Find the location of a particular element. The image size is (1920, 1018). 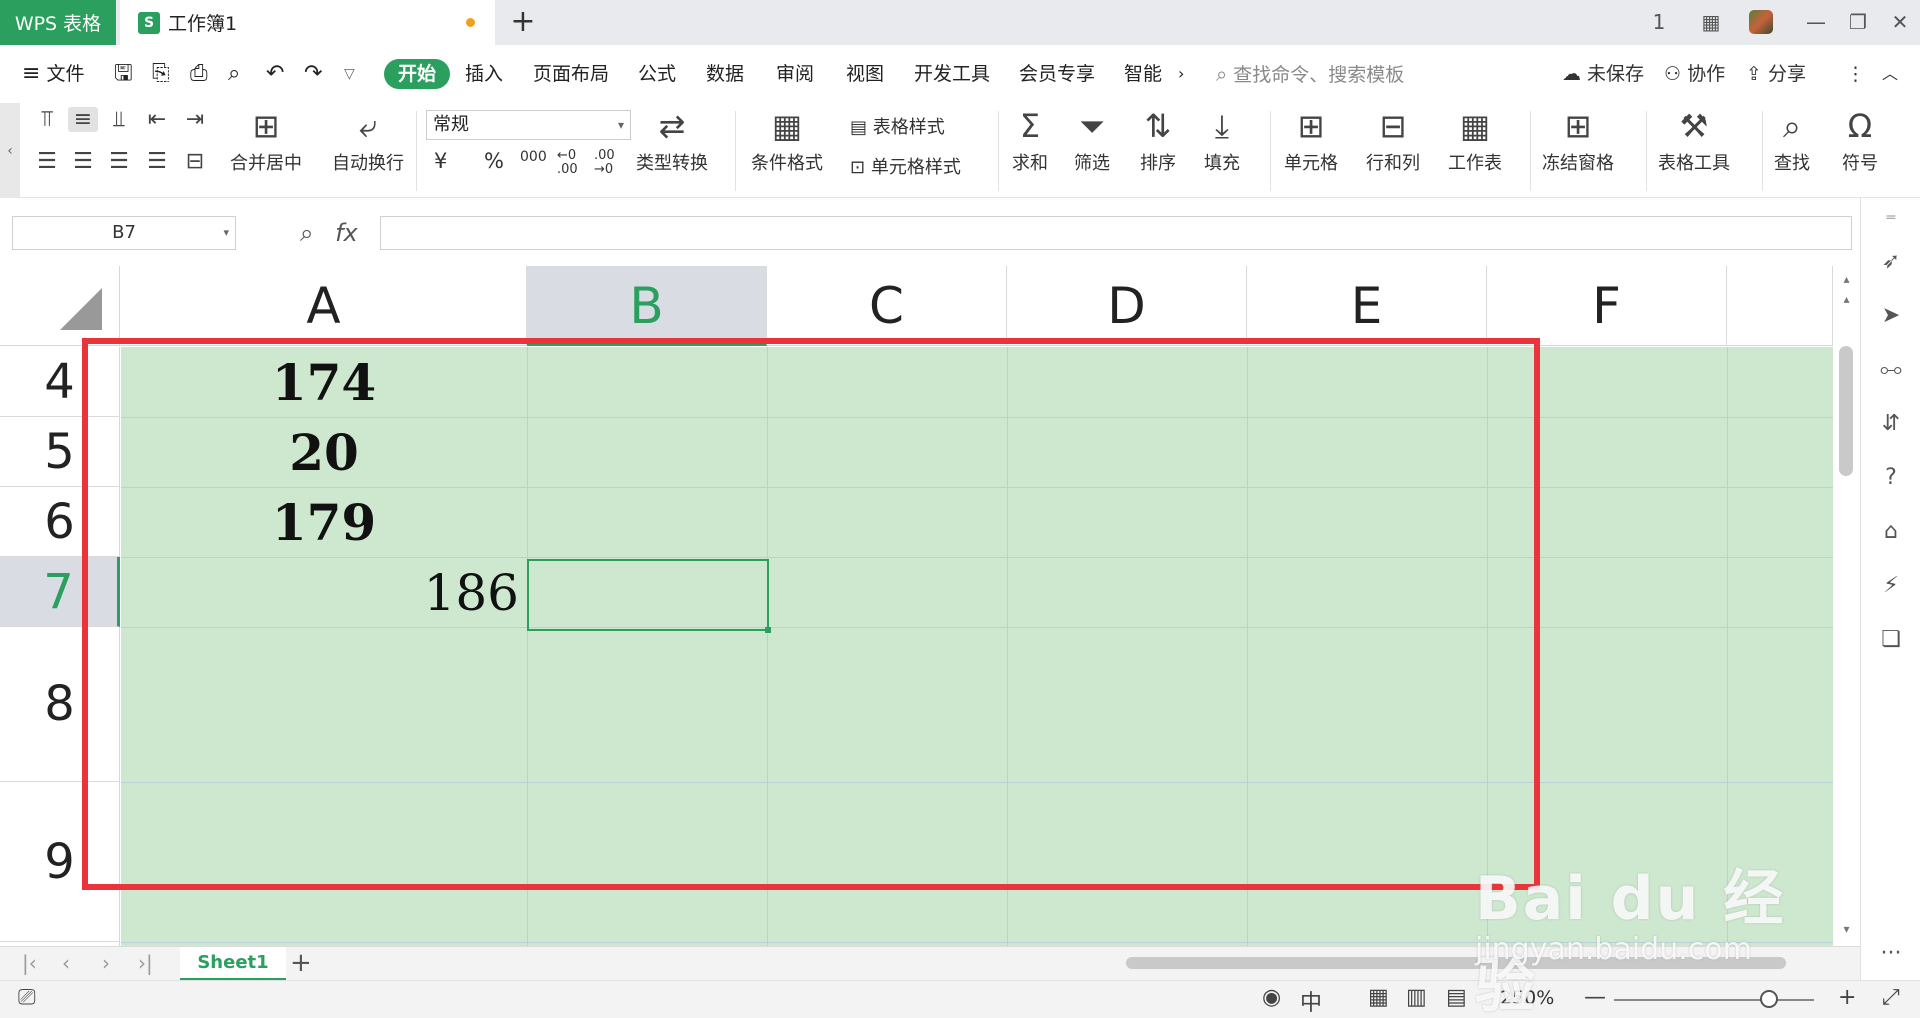

save-icon: 🖫 is located at coordinates (123, 74).